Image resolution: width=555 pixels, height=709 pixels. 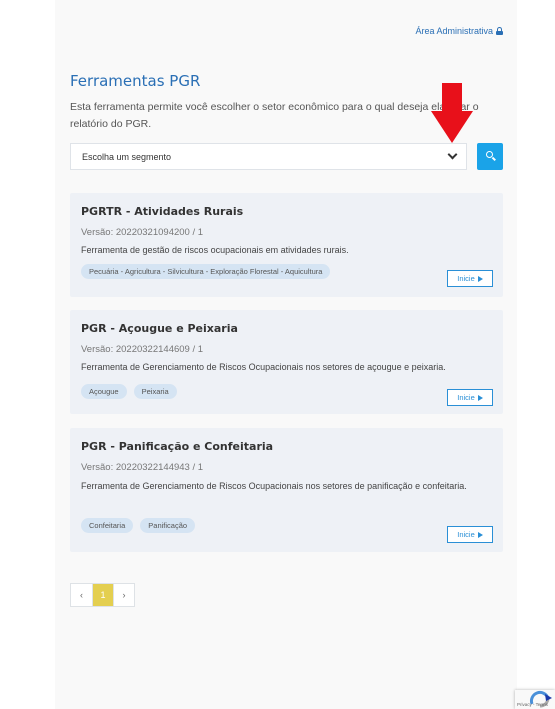 What do you see at coordinates (490, 156) in the screenshot?
I see `search-button` at bounding box center [490, 156].